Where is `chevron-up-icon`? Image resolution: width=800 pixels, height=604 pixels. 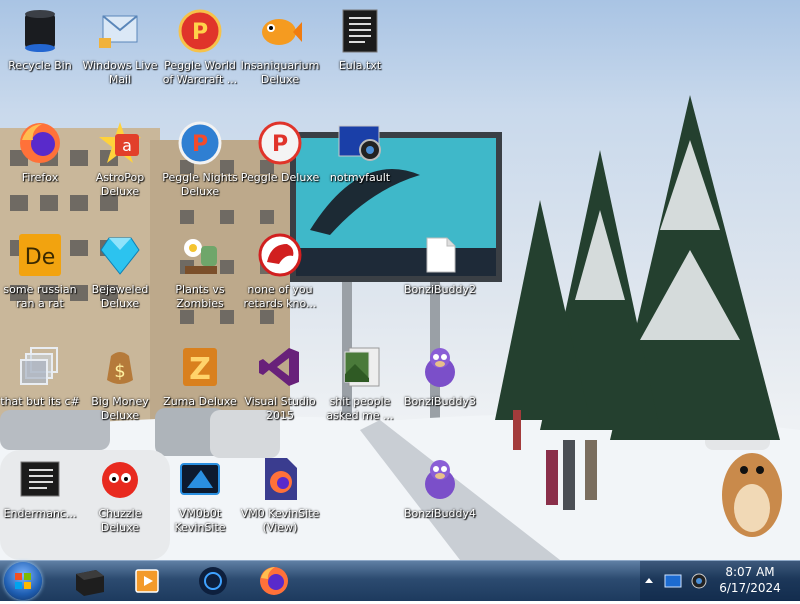
chevron-up-icon is located at coordinates (649, 580).